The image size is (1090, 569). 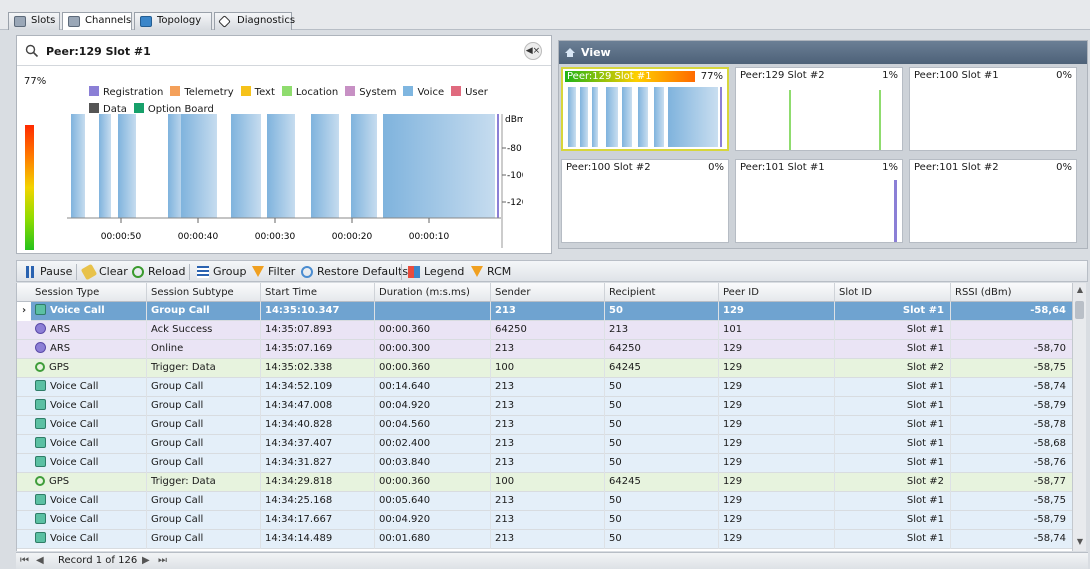 What do you see at coordinates (662, 349) in the screenshot?
I see `table-cell: 64250` at bounding box center [662, 349].